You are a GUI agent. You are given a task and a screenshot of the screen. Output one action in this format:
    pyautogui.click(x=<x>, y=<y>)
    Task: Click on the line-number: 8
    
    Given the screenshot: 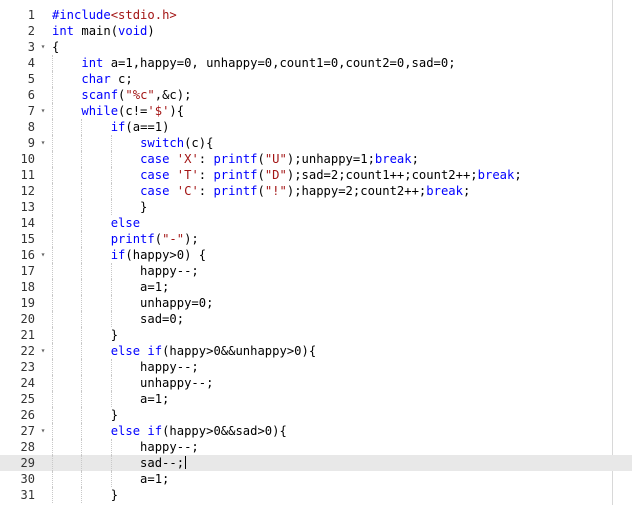 What is the action you would take?
    pyautogui.click(x=31, y=127)
    